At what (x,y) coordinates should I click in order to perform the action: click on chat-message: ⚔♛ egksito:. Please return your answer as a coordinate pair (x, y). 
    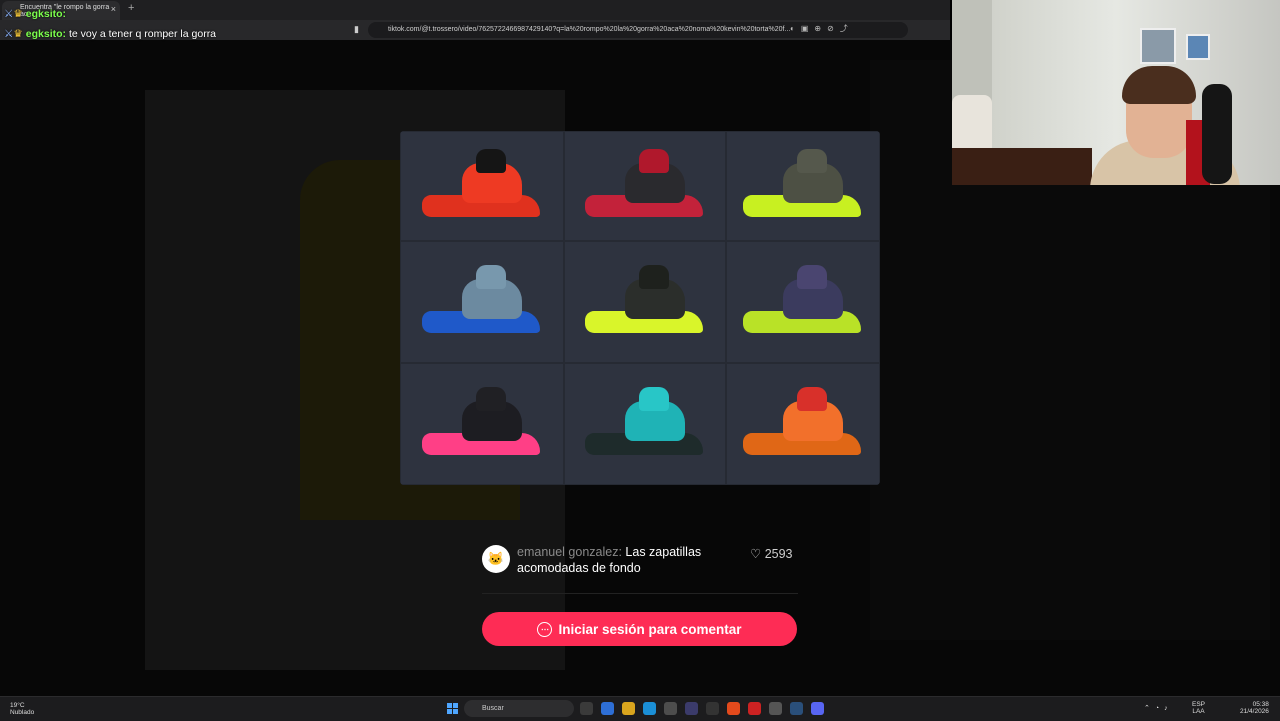
    Looking at the image, I should click on (35, 14).